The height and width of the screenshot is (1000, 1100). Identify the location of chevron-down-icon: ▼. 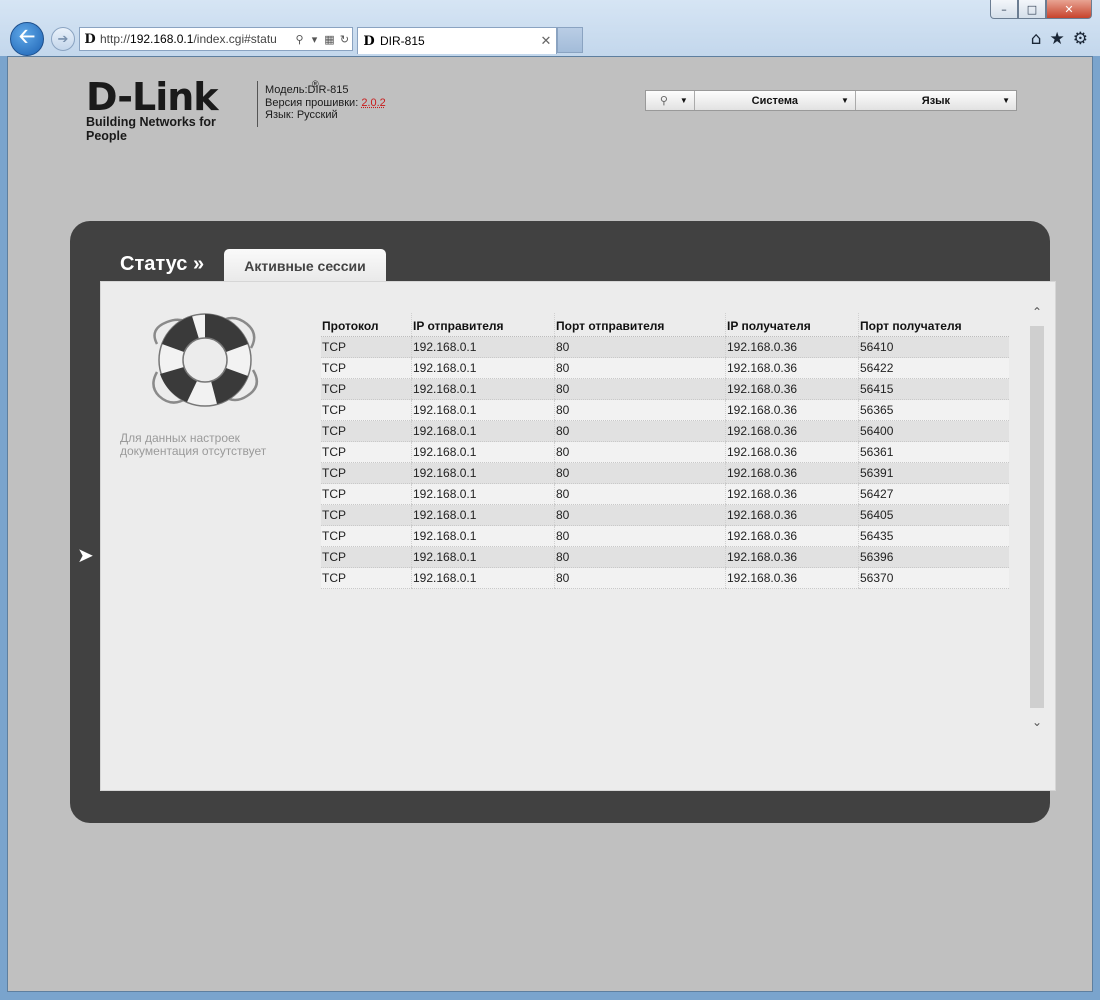
(683, 100).